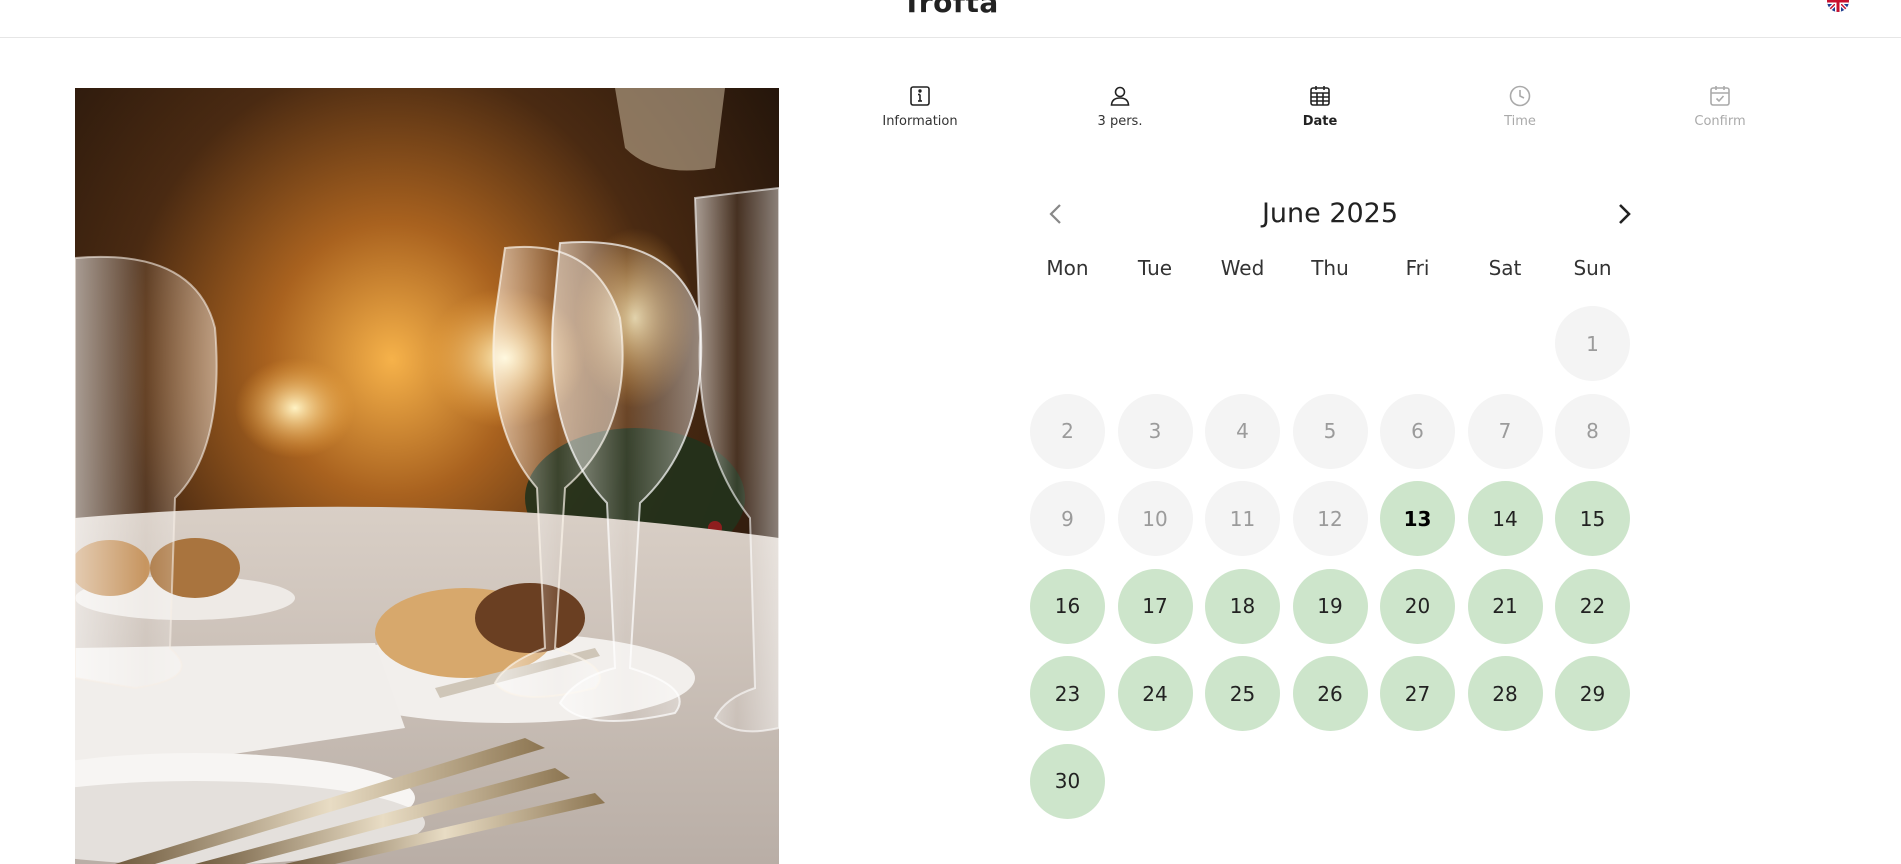 This screenshot has width=1901, height=864. Describe the element at coordinates (1120, 121) in the screenshot. I see `step-label: 3 pers.` at that location.